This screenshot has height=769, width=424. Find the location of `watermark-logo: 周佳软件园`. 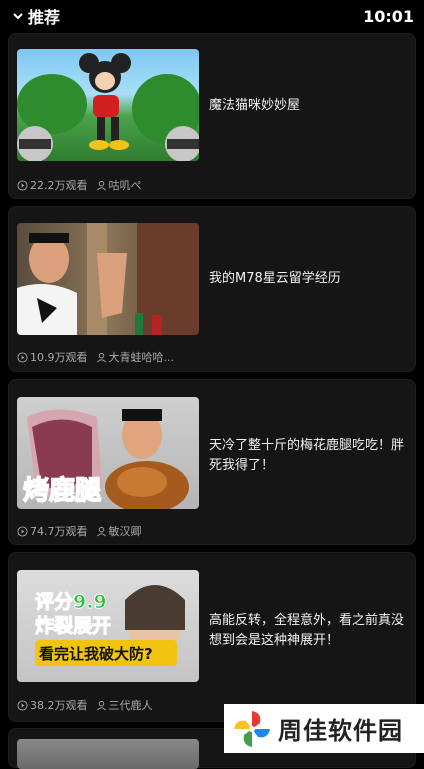

watermark-logo: 周佳软件园 is located at coordinates (324, 728).